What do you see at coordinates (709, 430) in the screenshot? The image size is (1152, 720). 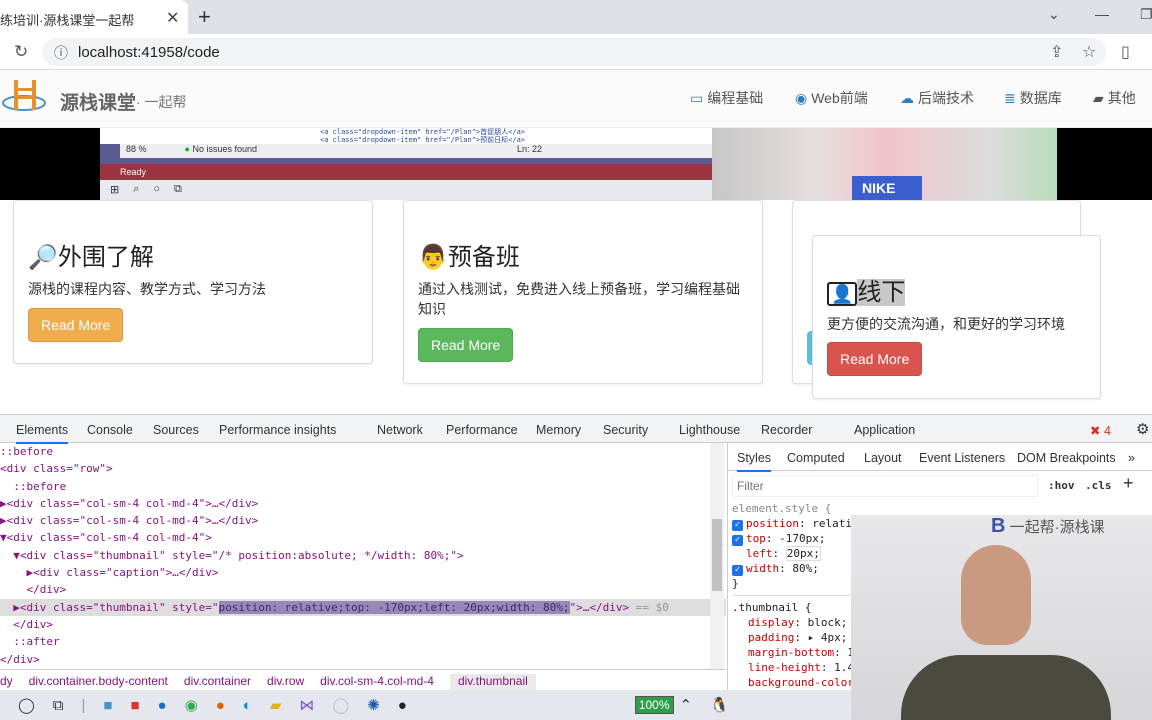 I see `tab-lighthouse: Lighthouse` at bounding box center [709, 430].